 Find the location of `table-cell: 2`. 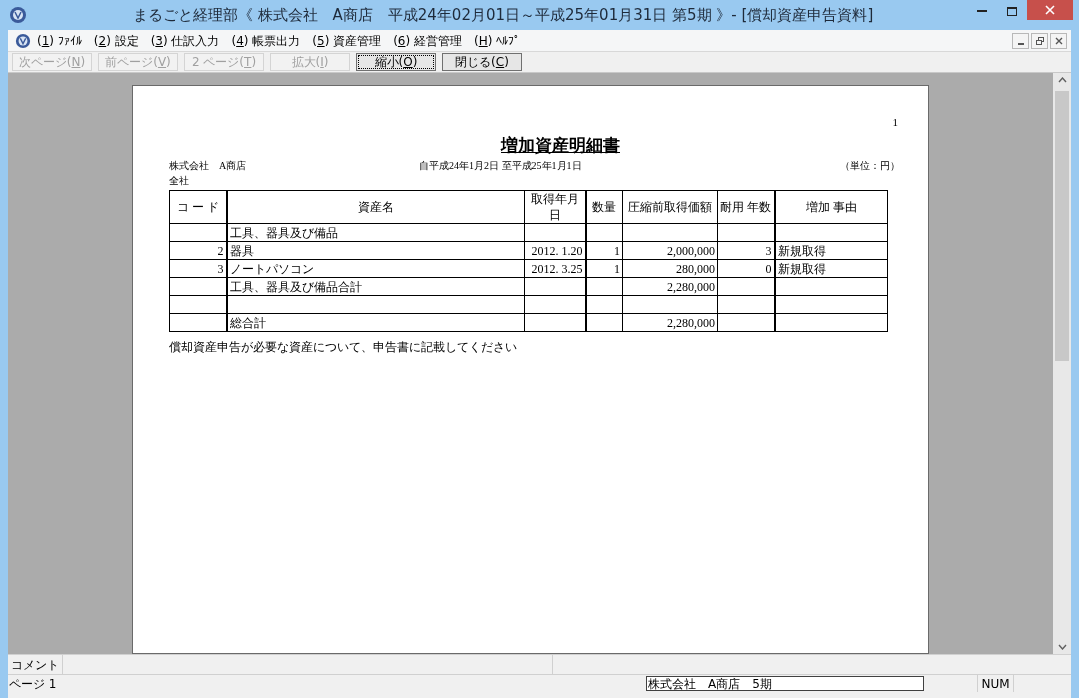

table-cell: 2 is located at coordinates (198, 250).